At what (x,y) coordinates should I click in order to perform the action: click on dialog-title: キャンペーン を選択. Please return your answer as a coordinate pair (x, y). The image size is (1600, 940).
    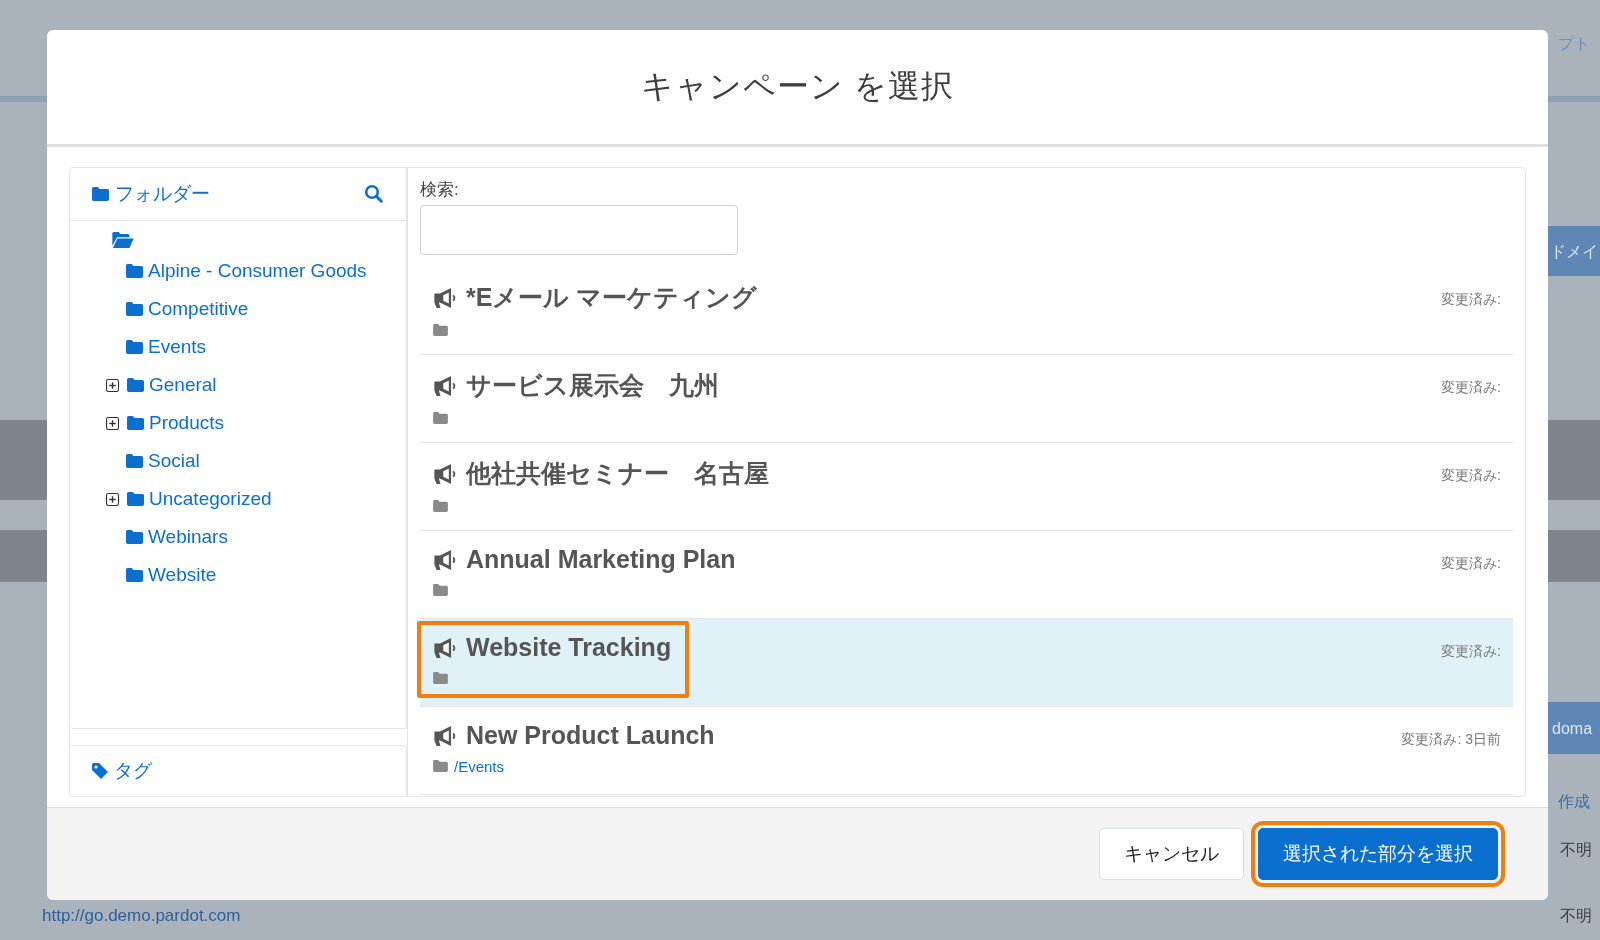
    Looking at the image, I should click on (797, 86).